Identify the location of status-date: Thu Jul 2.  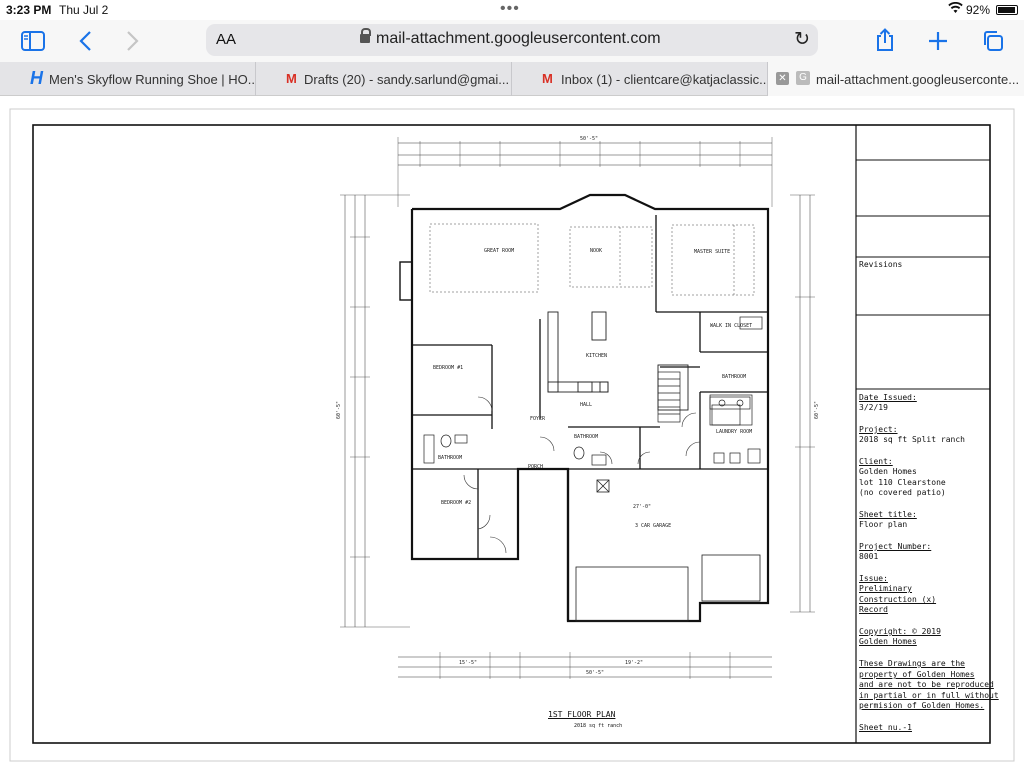
(84, 10).